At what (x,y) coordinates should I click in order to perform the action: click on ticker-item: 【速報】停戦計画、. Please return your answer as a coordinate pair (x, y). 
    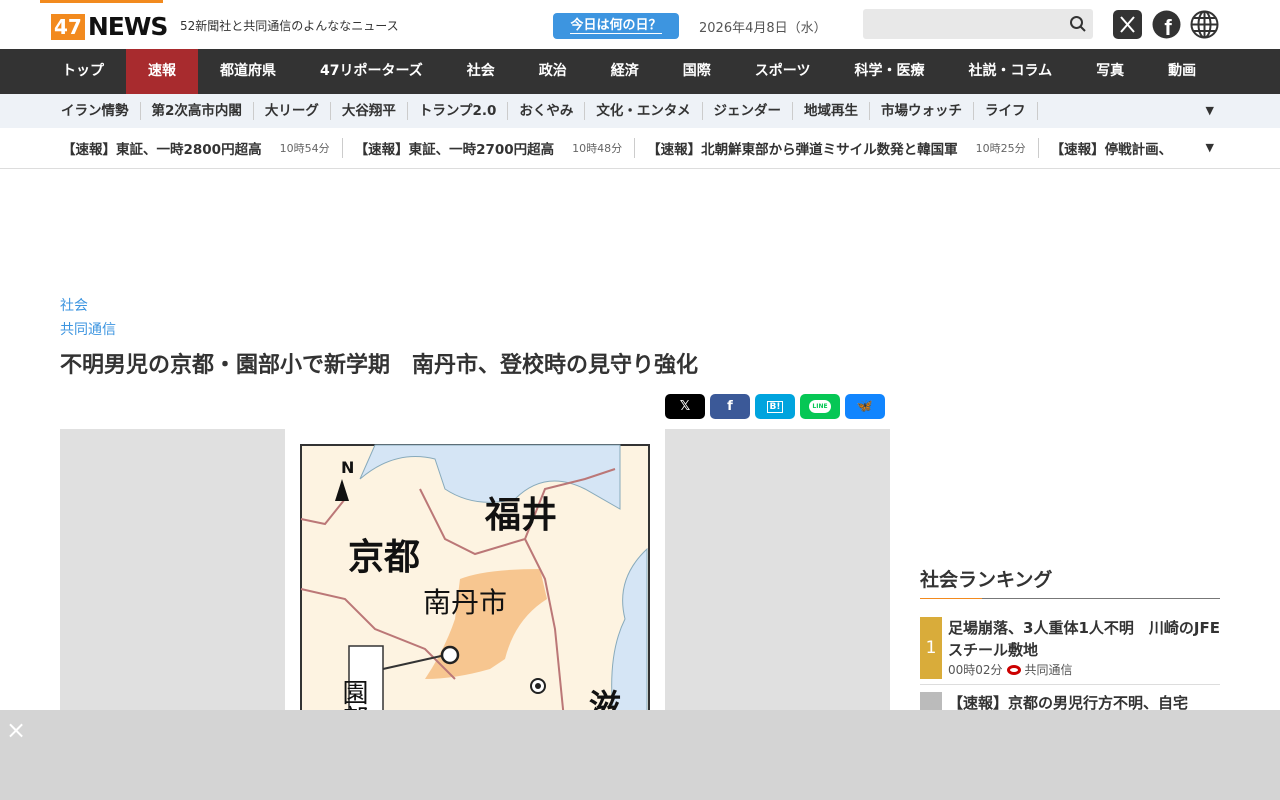
    Looking at the image, I should click on (1112, 148).